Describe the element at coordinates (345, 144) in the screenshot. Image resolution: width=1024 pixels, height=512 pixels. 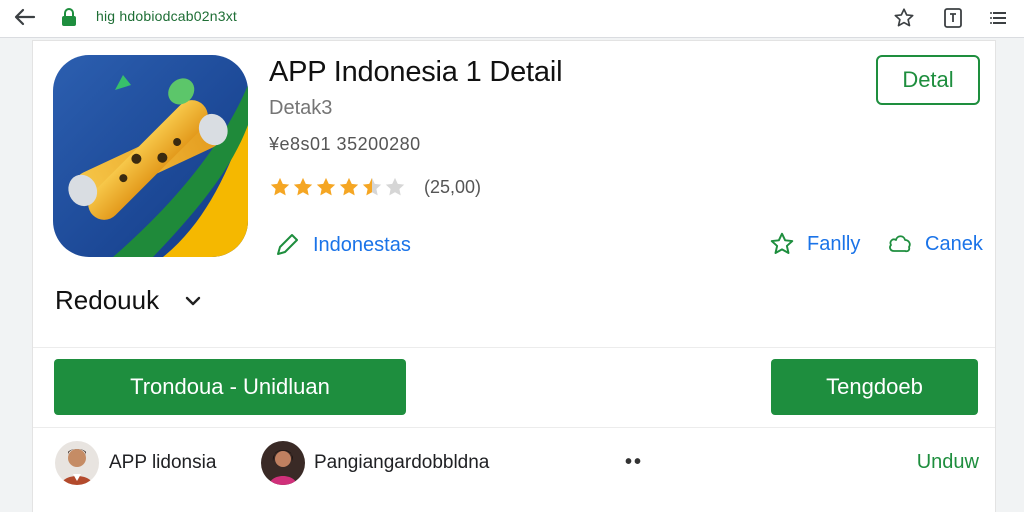
I see `app-meta-info: ¥e8s01 35200280` at that location.